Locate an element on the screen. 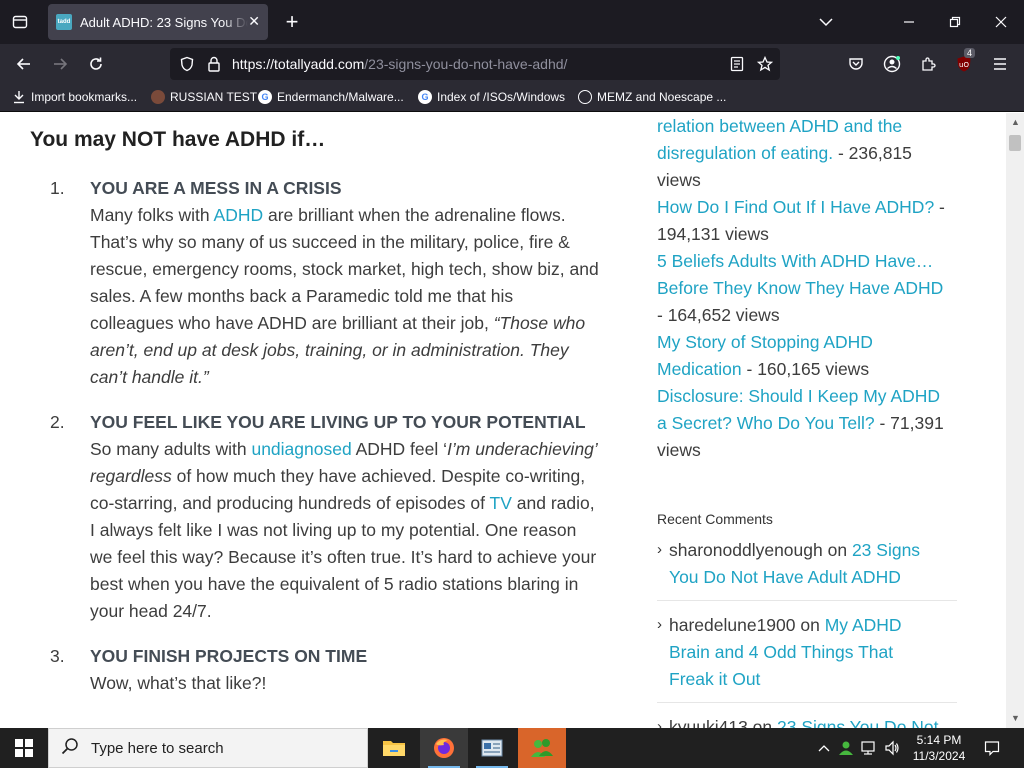  globe-icon is located at coordinates (585, 97).